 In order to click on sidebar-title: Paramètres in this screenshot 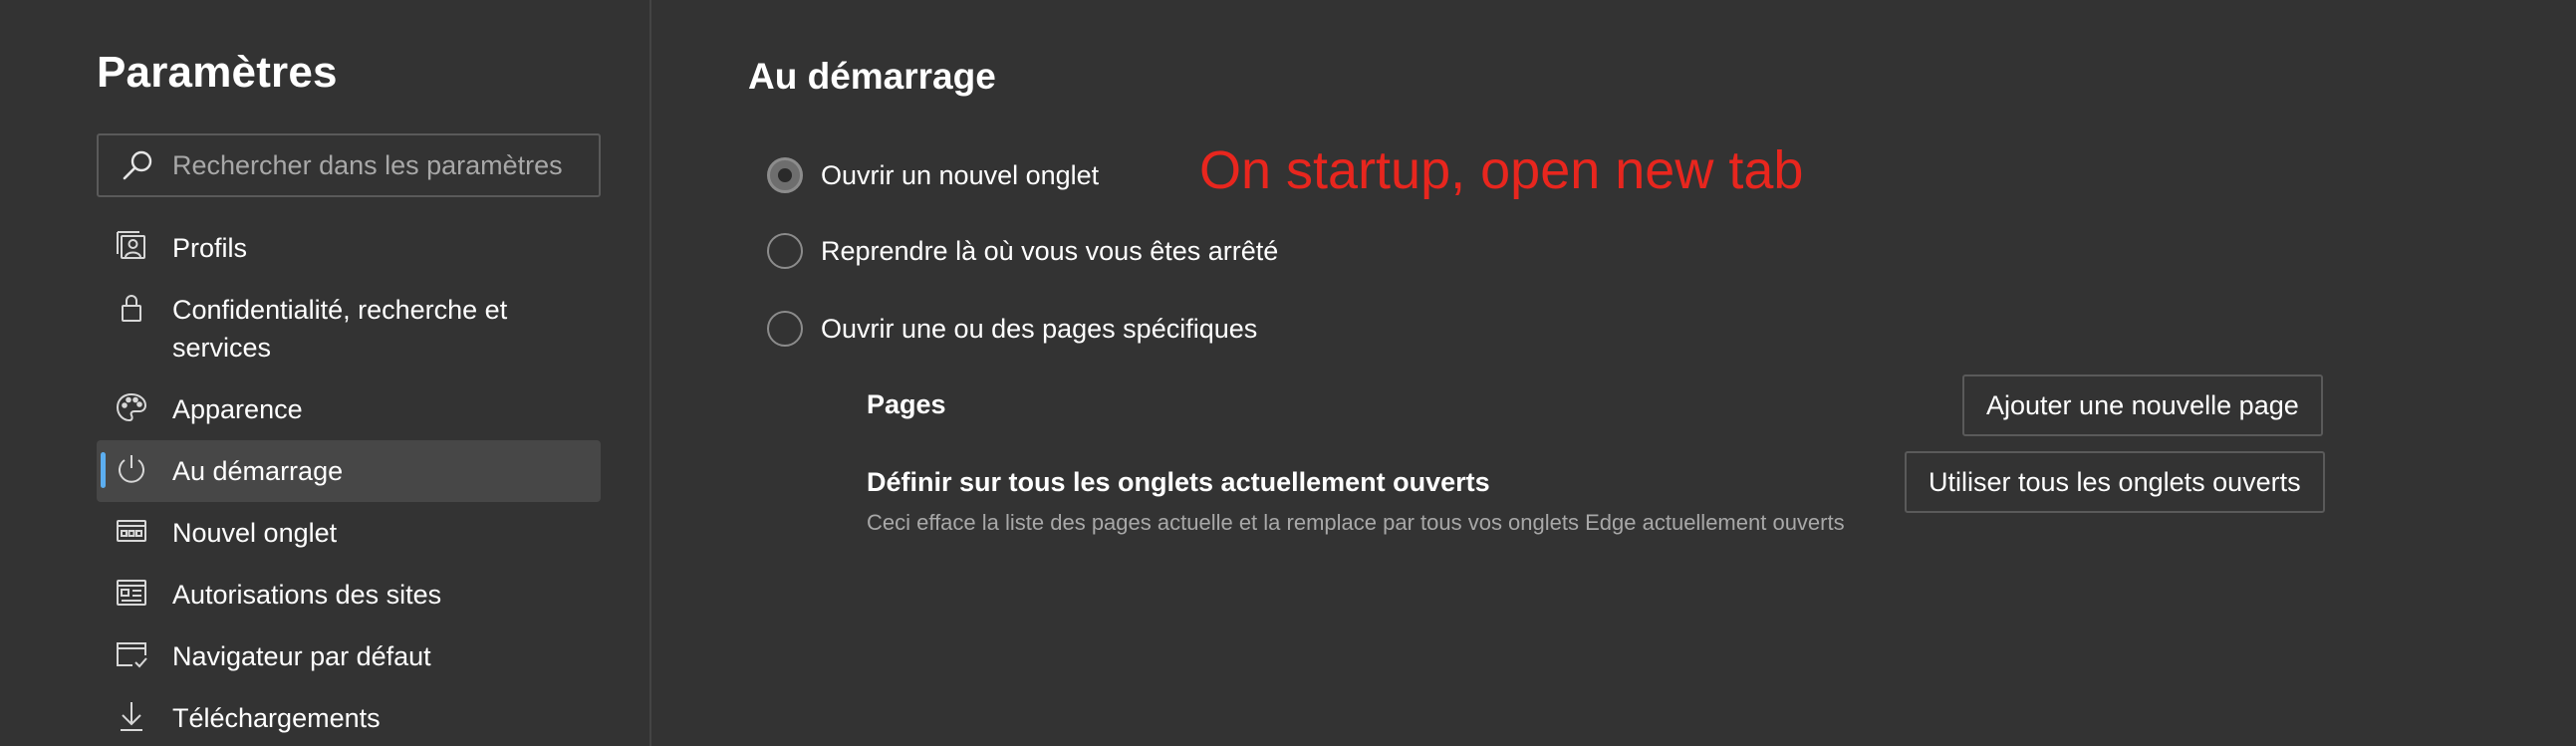, I will do `click(217, 72)`.